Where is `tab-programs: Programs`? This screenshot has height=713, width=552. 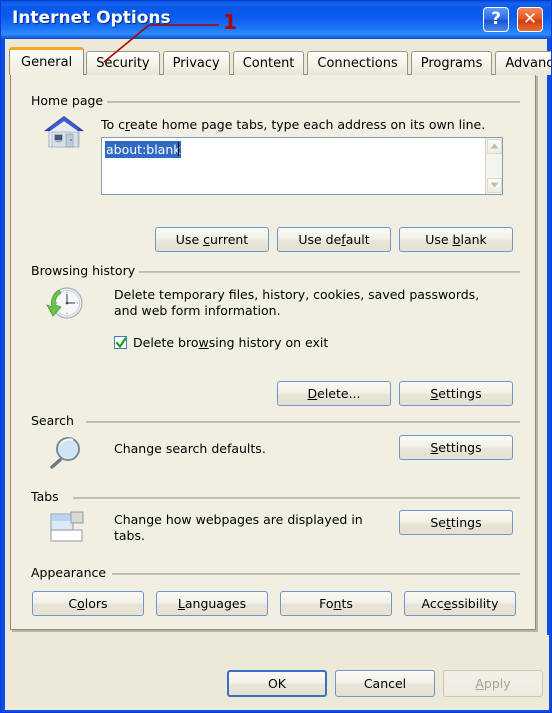 tab-programs: Programs is located at coordinates (451, 63).